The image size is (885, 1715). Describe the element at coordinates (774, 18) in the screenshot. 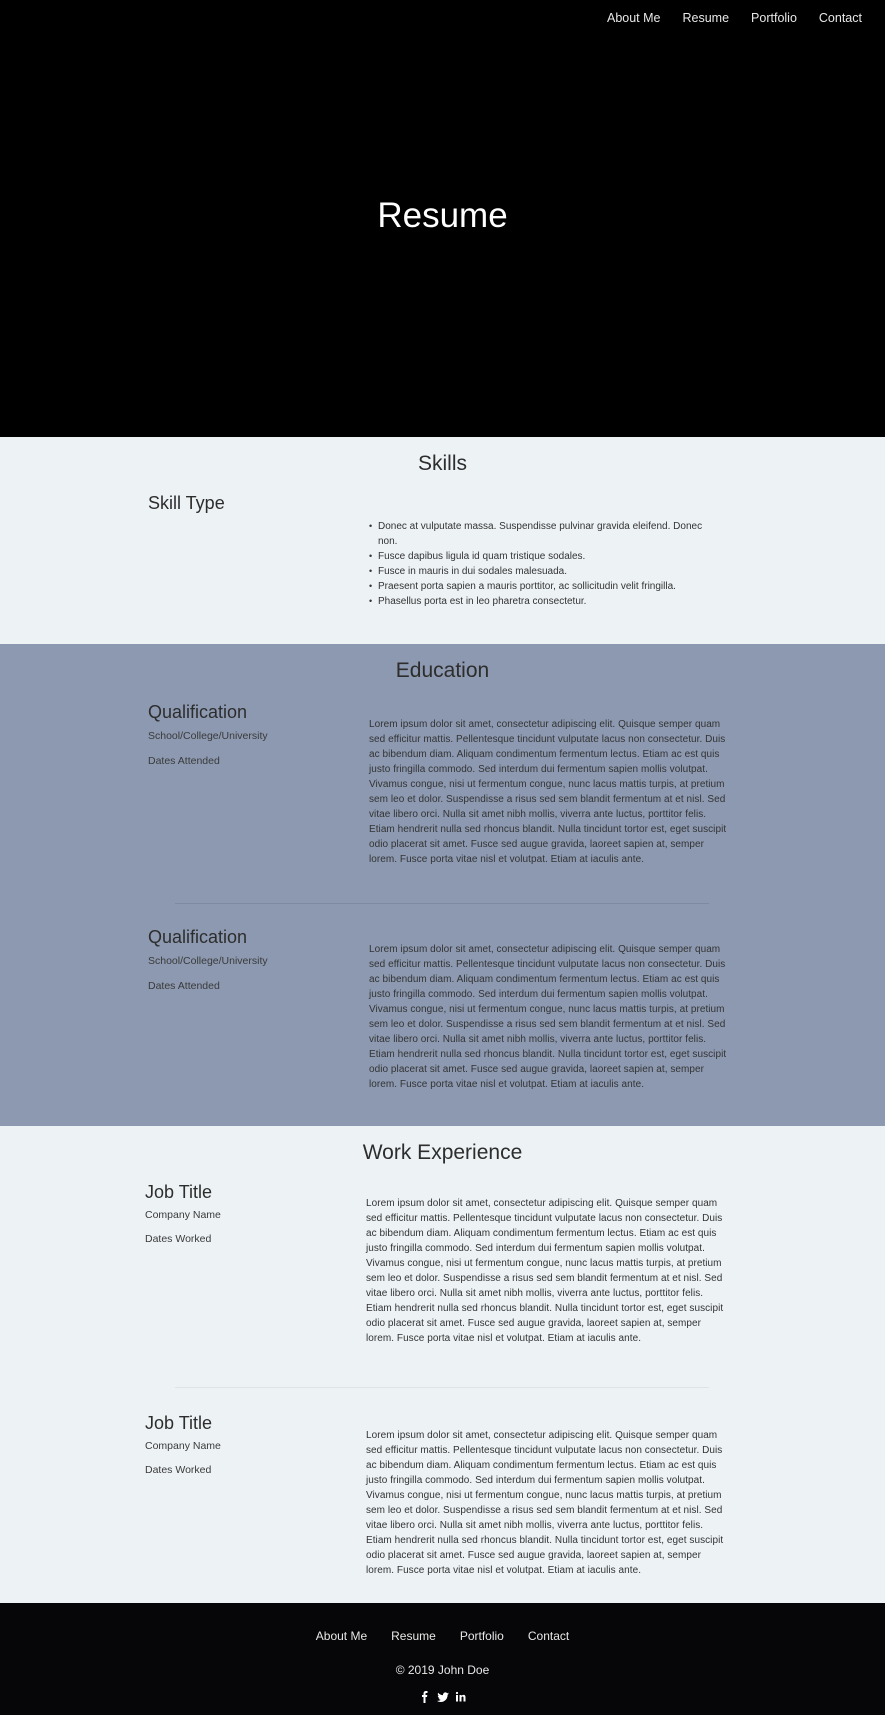

I see `nav-portfolio: Portfolio` at that location.